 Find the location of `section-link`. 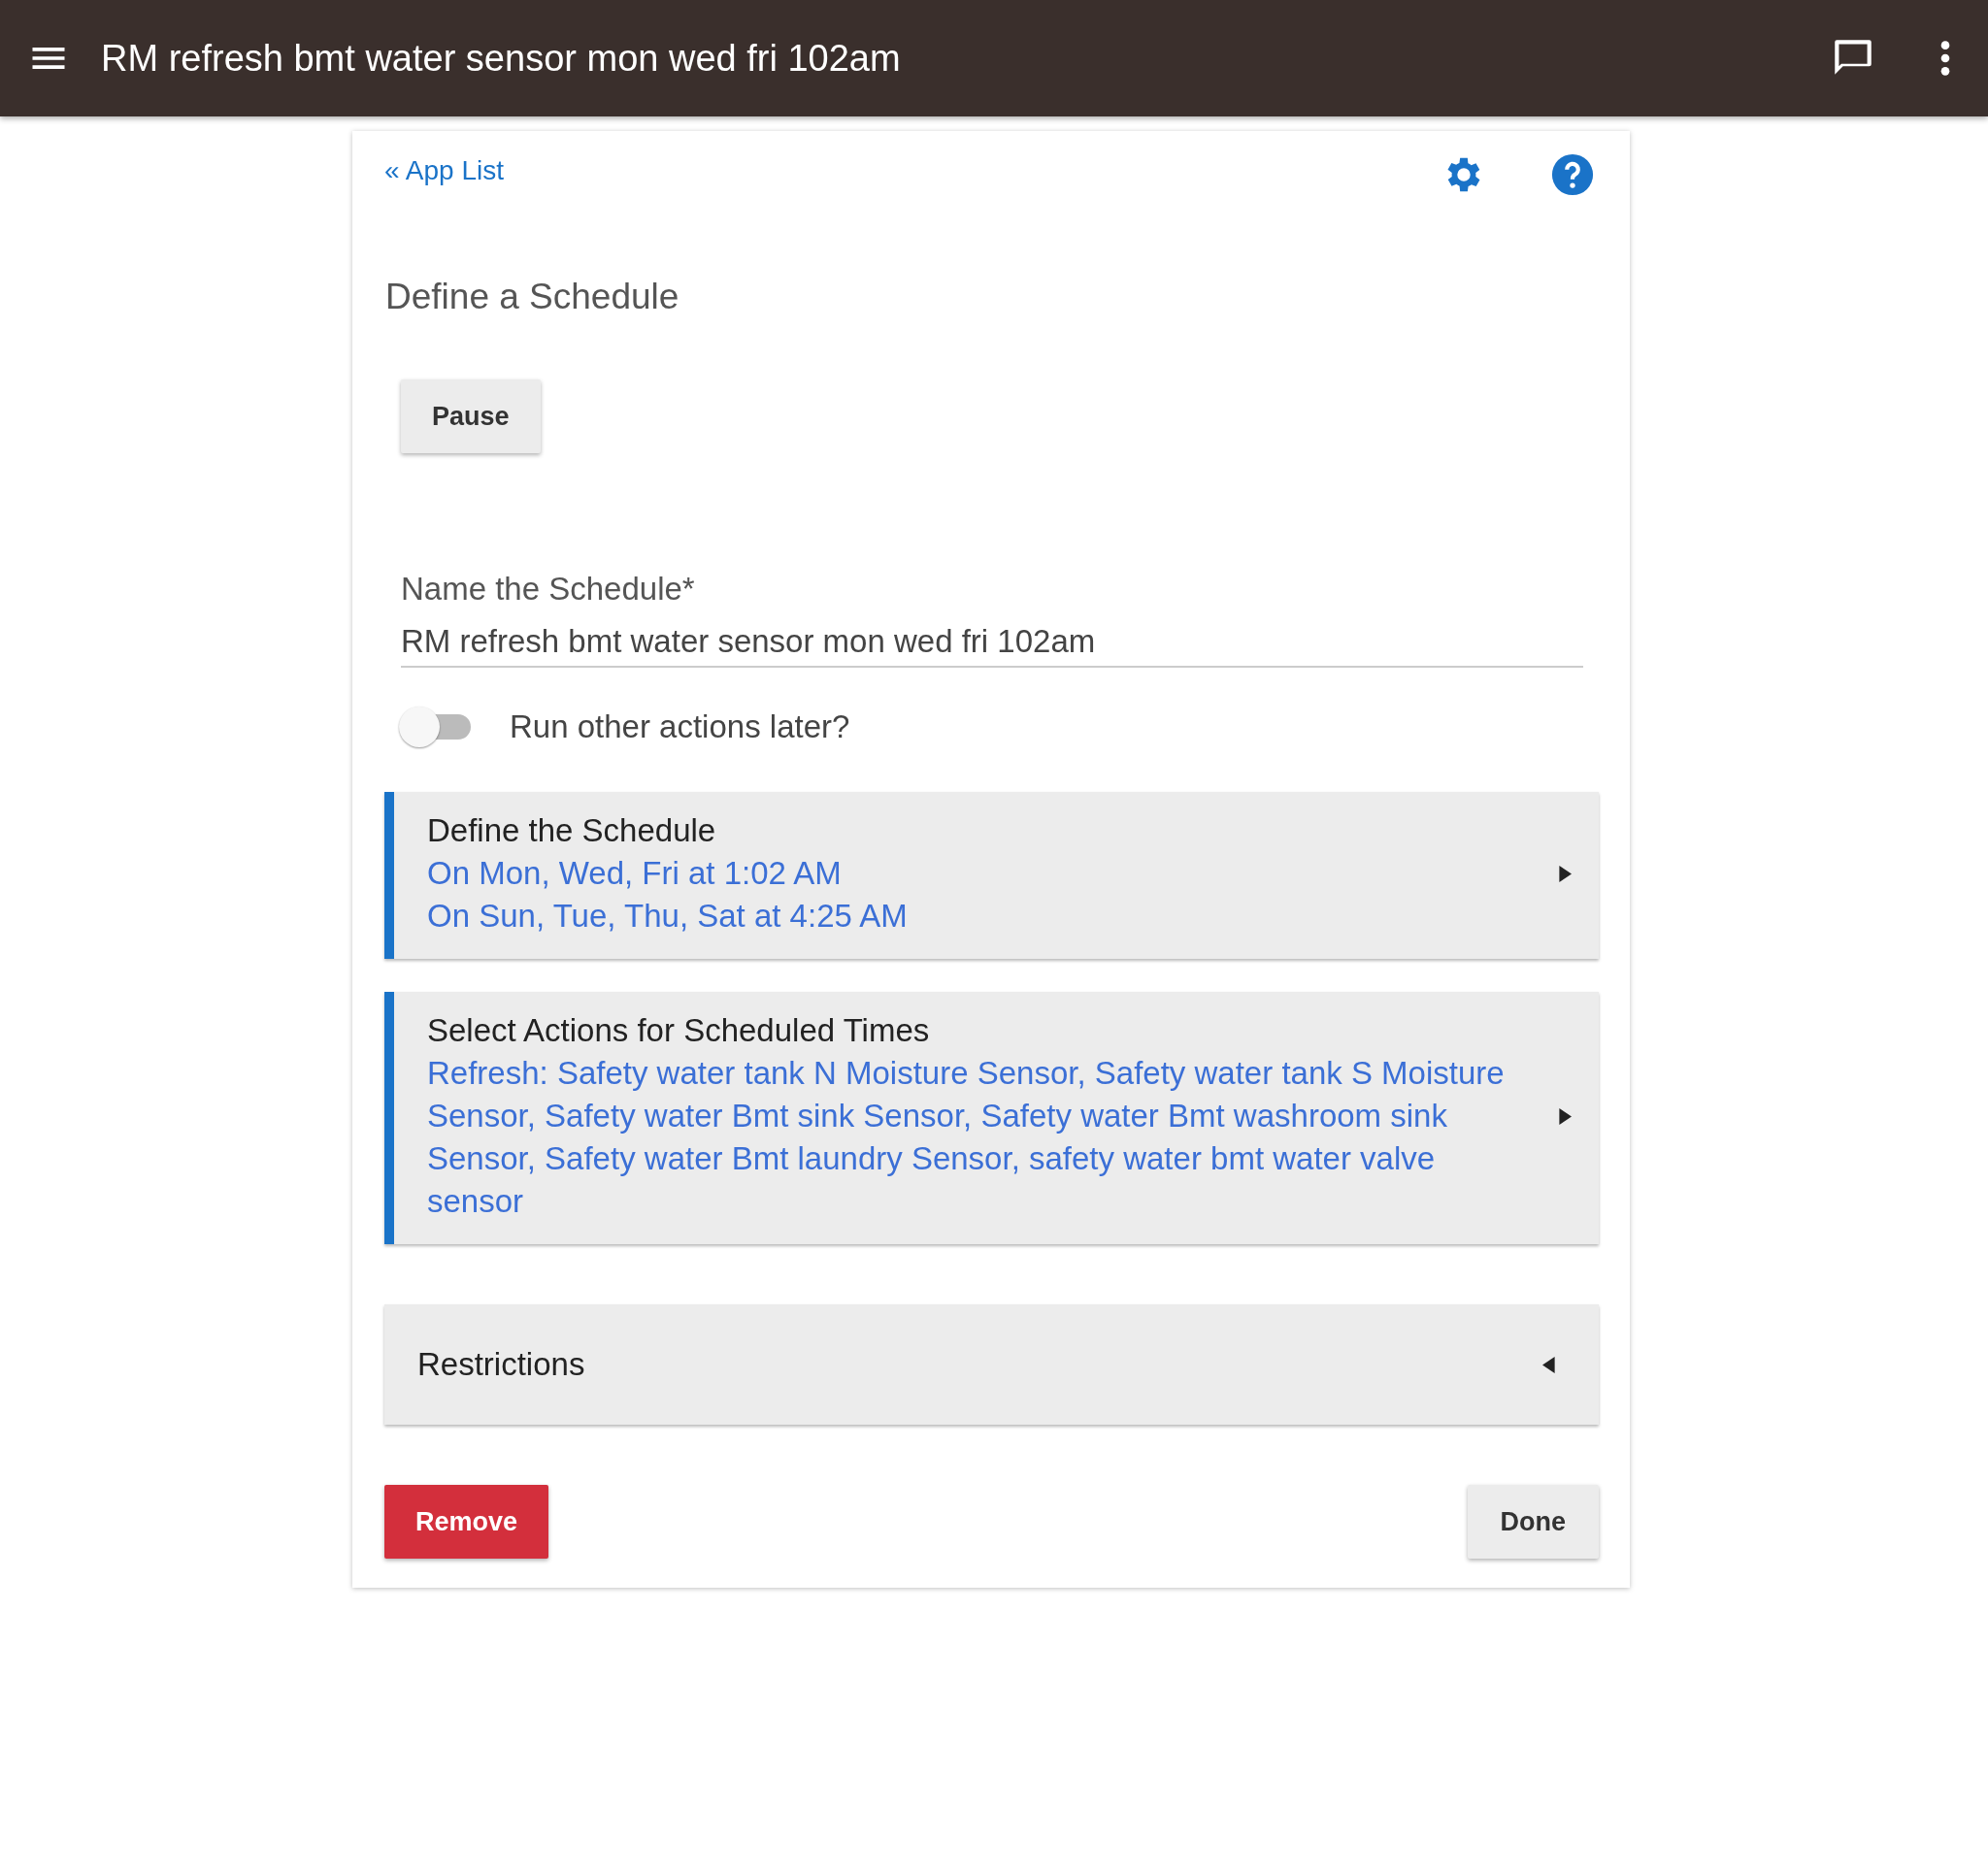

section-link is located at coordinates (992, 1118).